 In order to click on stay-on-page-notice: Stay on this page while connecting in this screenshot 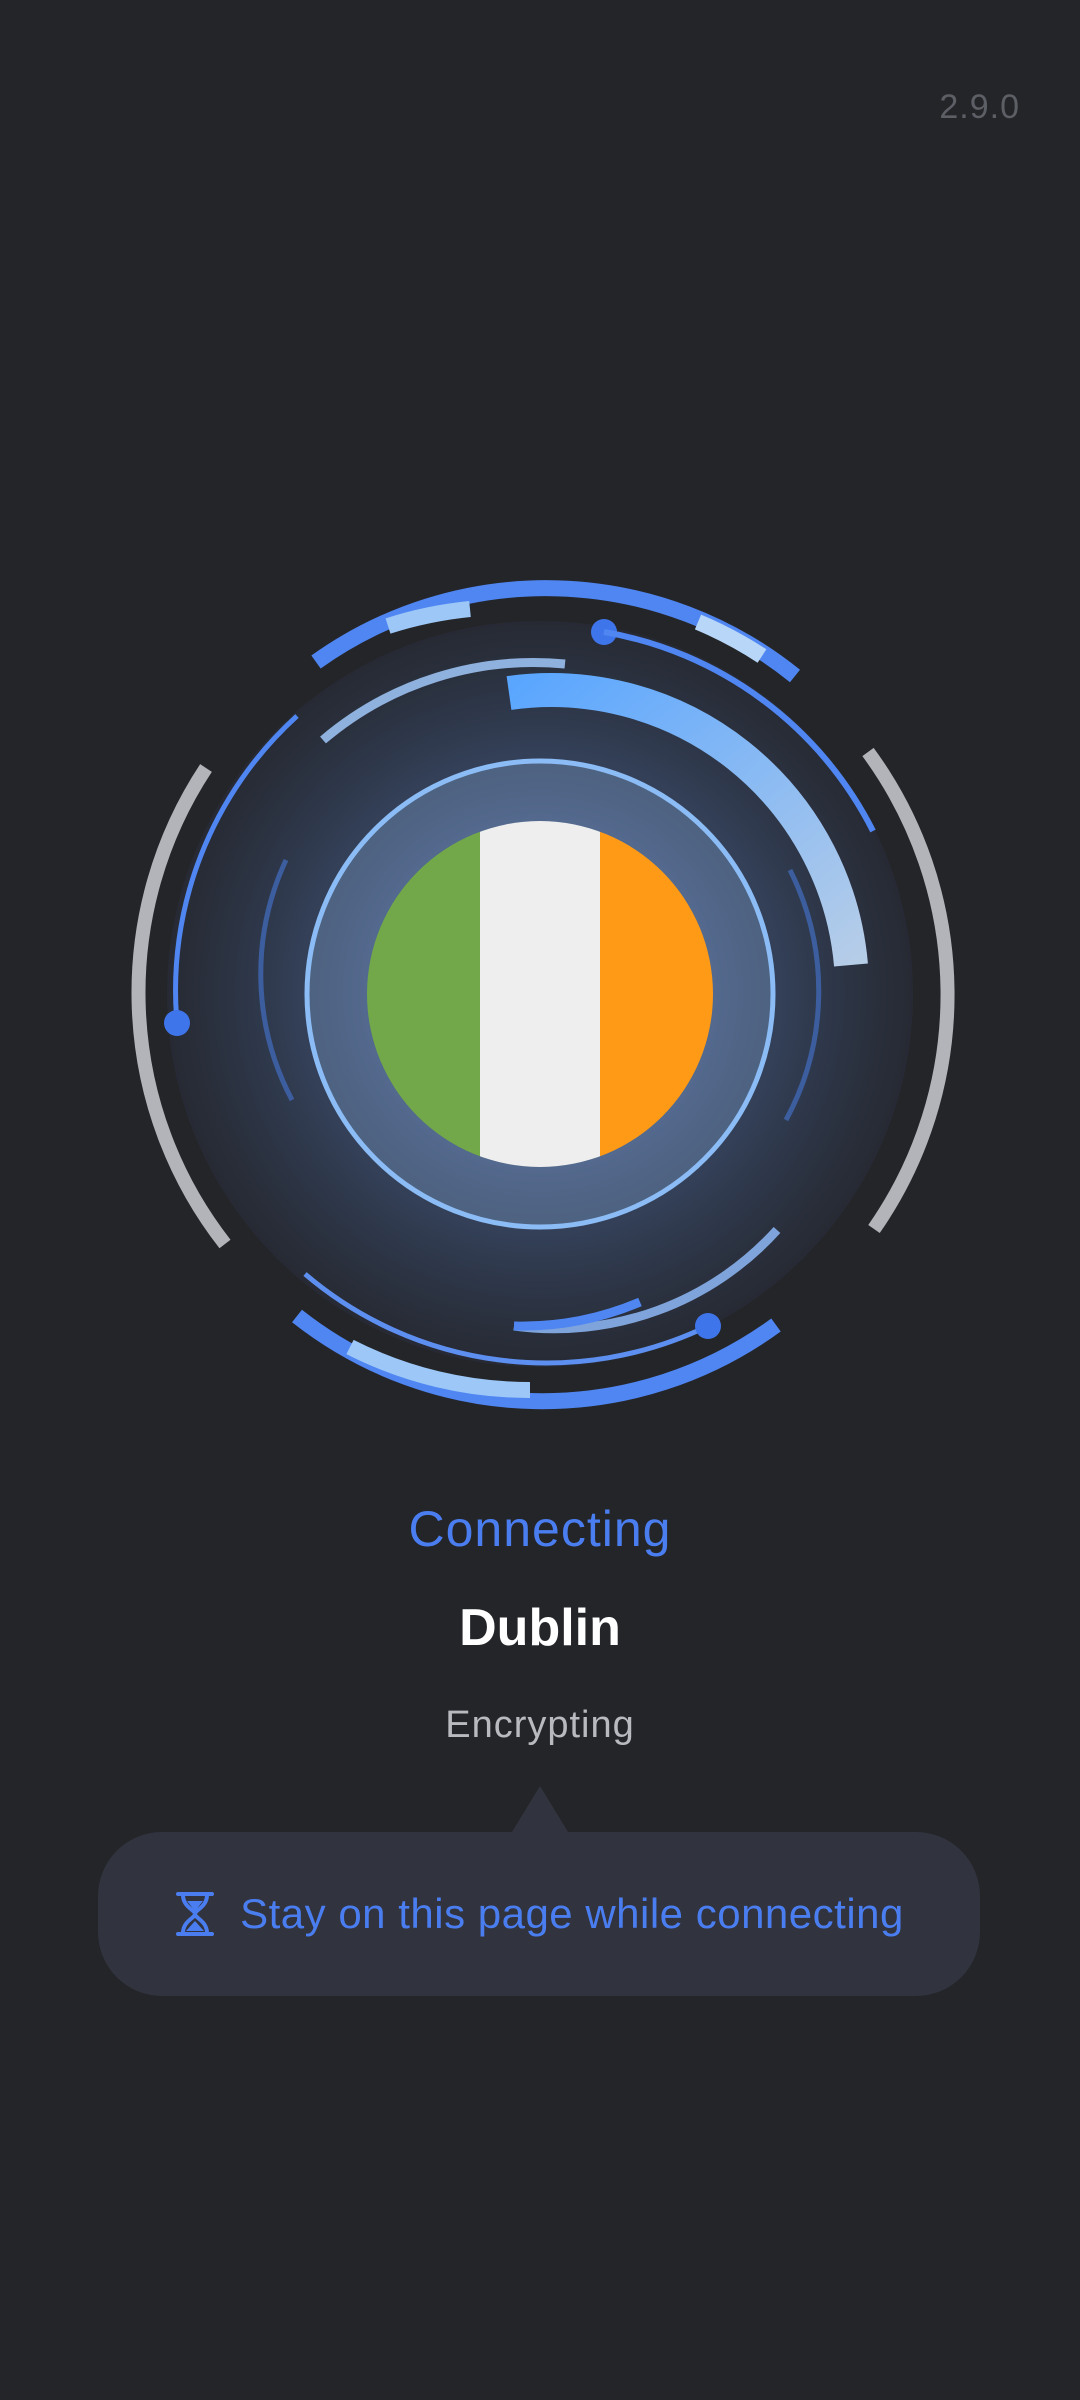, I will do `click(539, 1914)`.